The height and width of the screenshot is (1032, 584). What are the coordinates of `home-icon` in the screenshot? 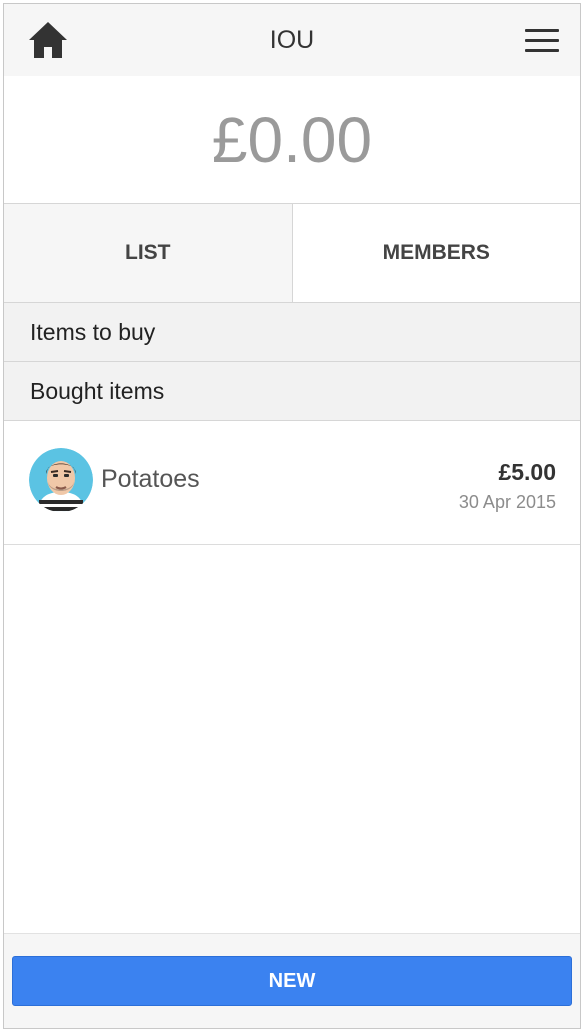 It's located at (48, 40).